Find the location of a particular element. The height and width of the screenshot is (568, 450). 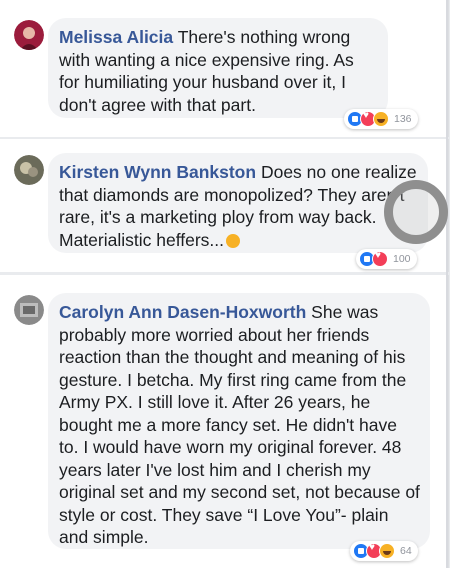

reaction-count: 64 is located at coordinates (406, 551).